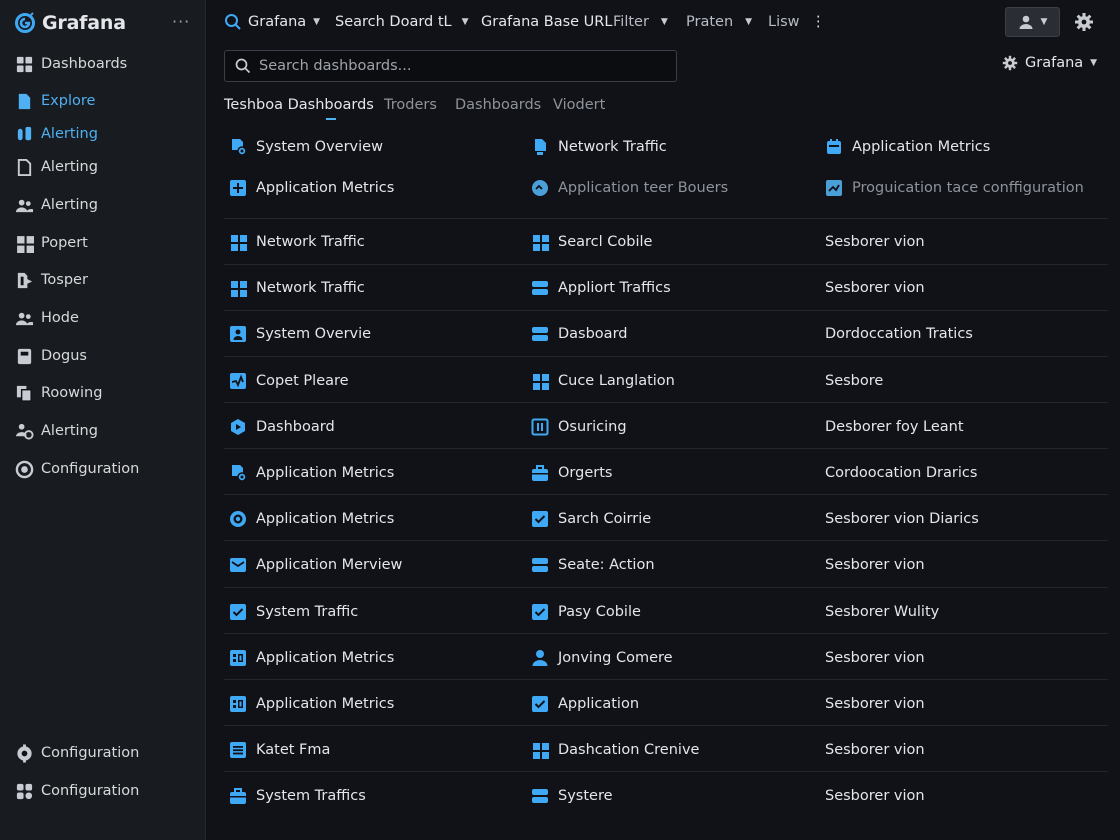 The image size is (1120, 840). I want to click on user-menu-button: ▼, so click(1032, 22).